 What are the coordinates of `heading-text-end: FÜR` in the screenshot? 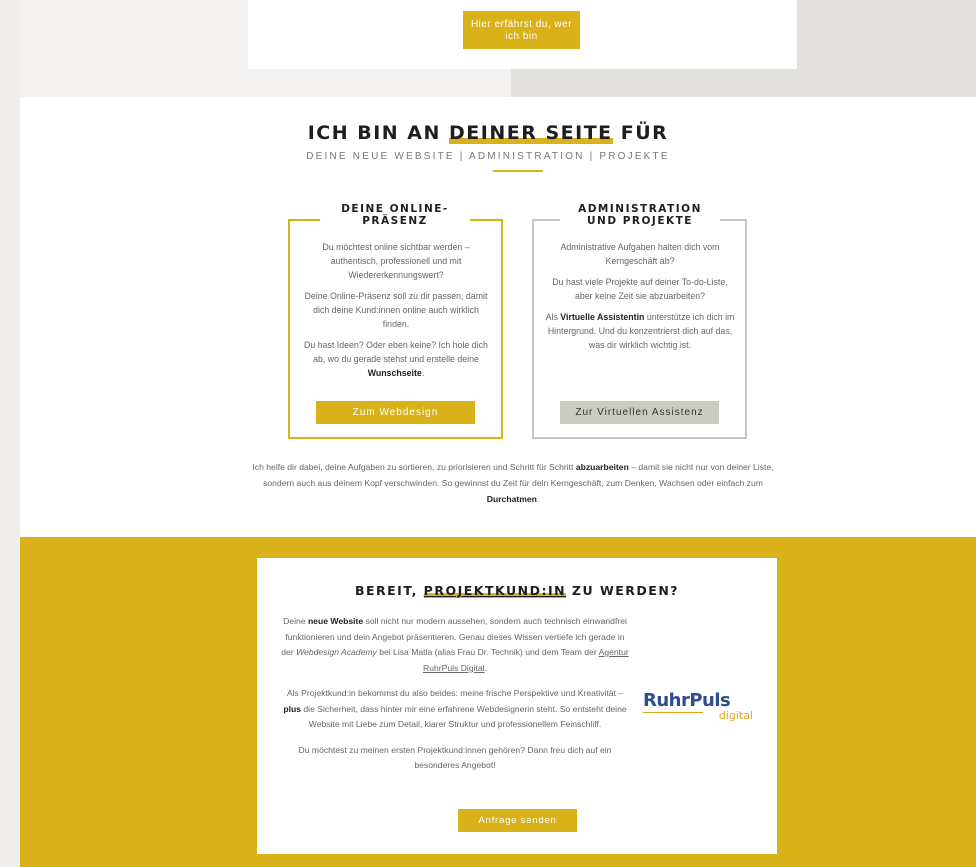 It's located at (640, 133).